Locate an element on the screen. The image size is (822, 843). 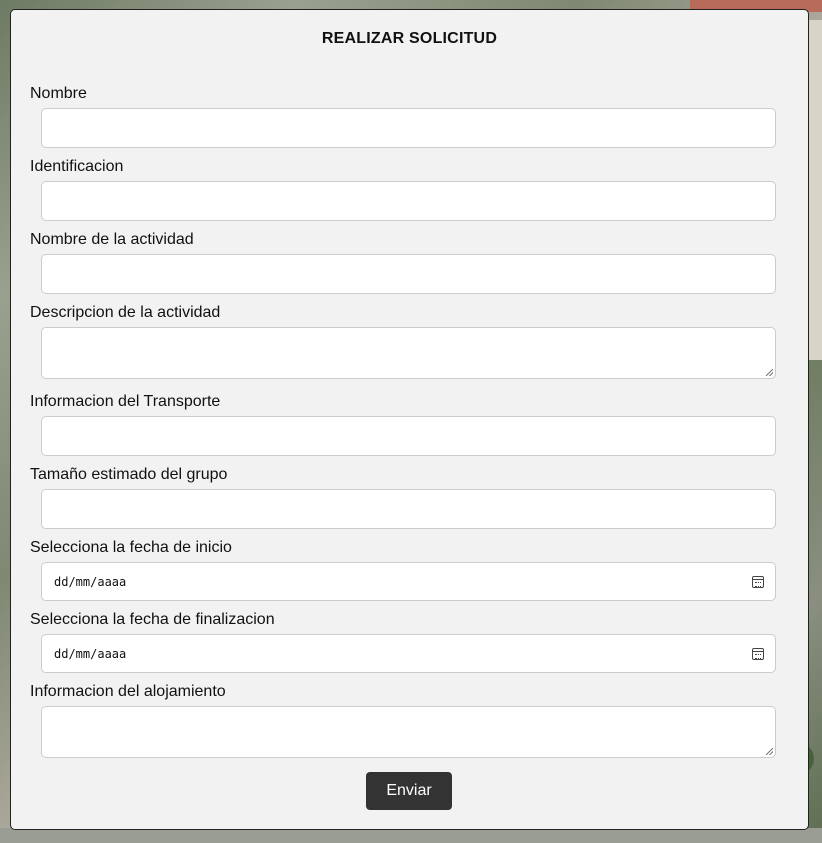
submit-button: Enviar is located at coordinates (409, 791).